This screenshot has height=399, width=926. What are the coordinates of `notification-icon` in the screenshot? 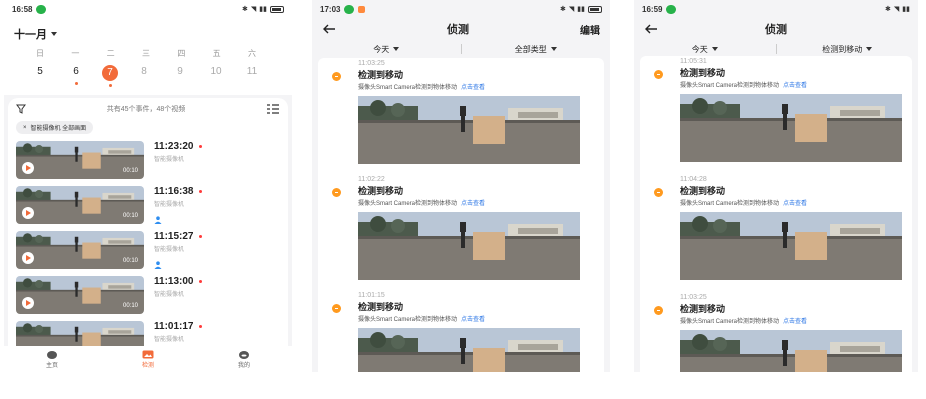 It's located at (362, 9).